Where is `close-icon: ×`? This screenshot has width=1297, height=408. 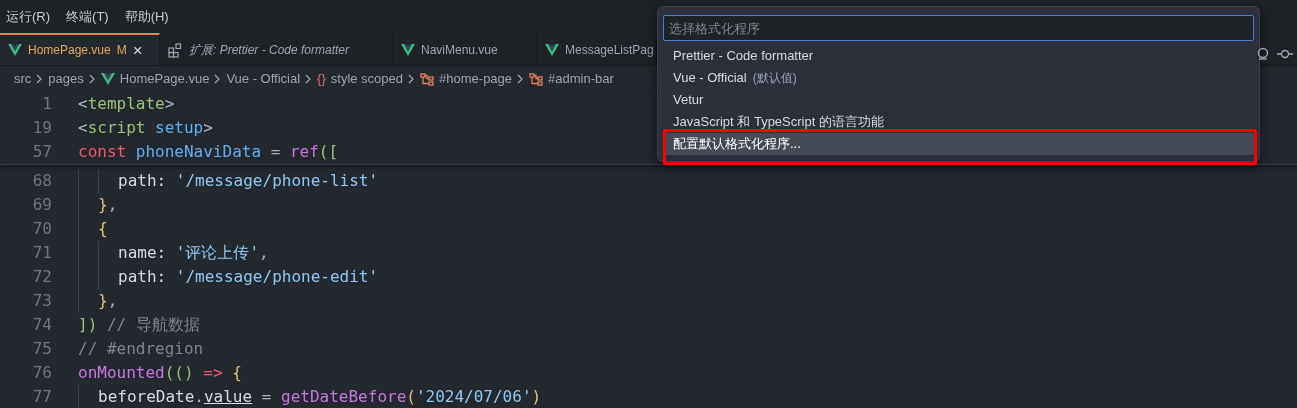 close-icon: × is located at coordinates (137, 50).